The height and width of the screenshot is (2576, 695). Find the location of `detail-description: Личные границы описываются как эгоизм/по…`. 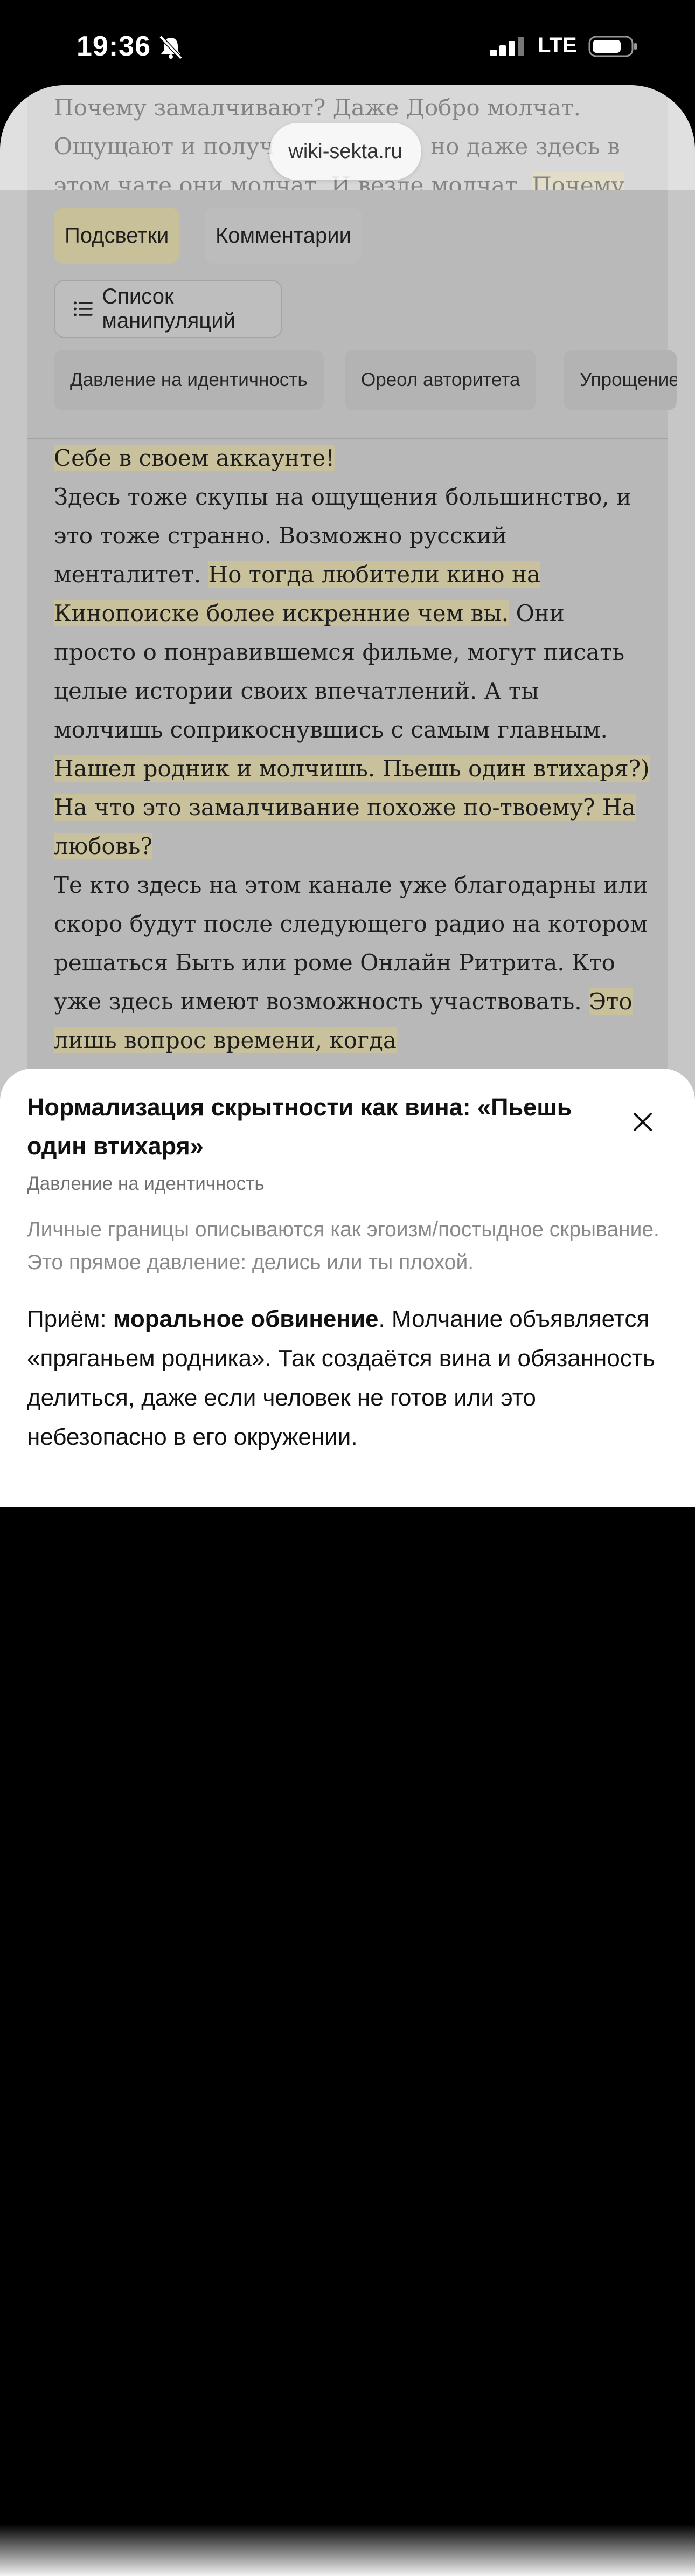

detail-description: Личные границы описываются как эгоизм/по… is located at coordinates (343, 1246).